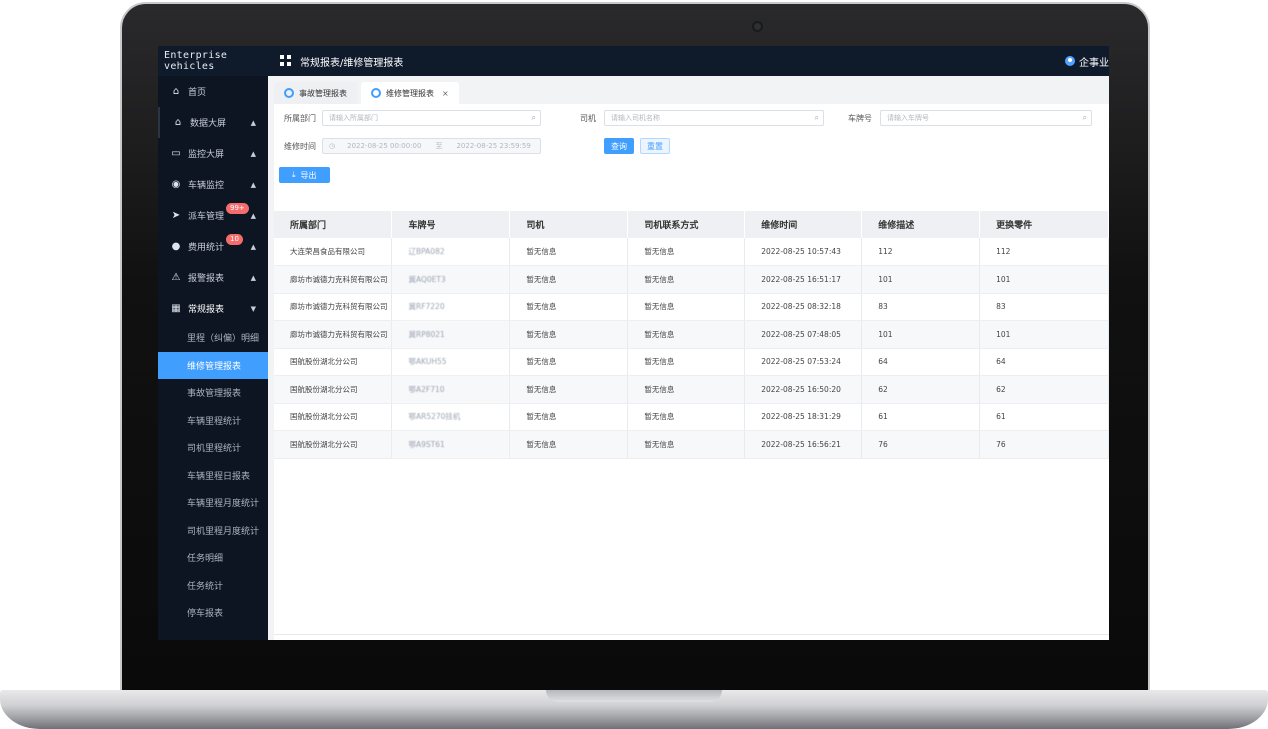  I want to click on sidebar-item-home: ⌂ 首页, so click(213, 91).